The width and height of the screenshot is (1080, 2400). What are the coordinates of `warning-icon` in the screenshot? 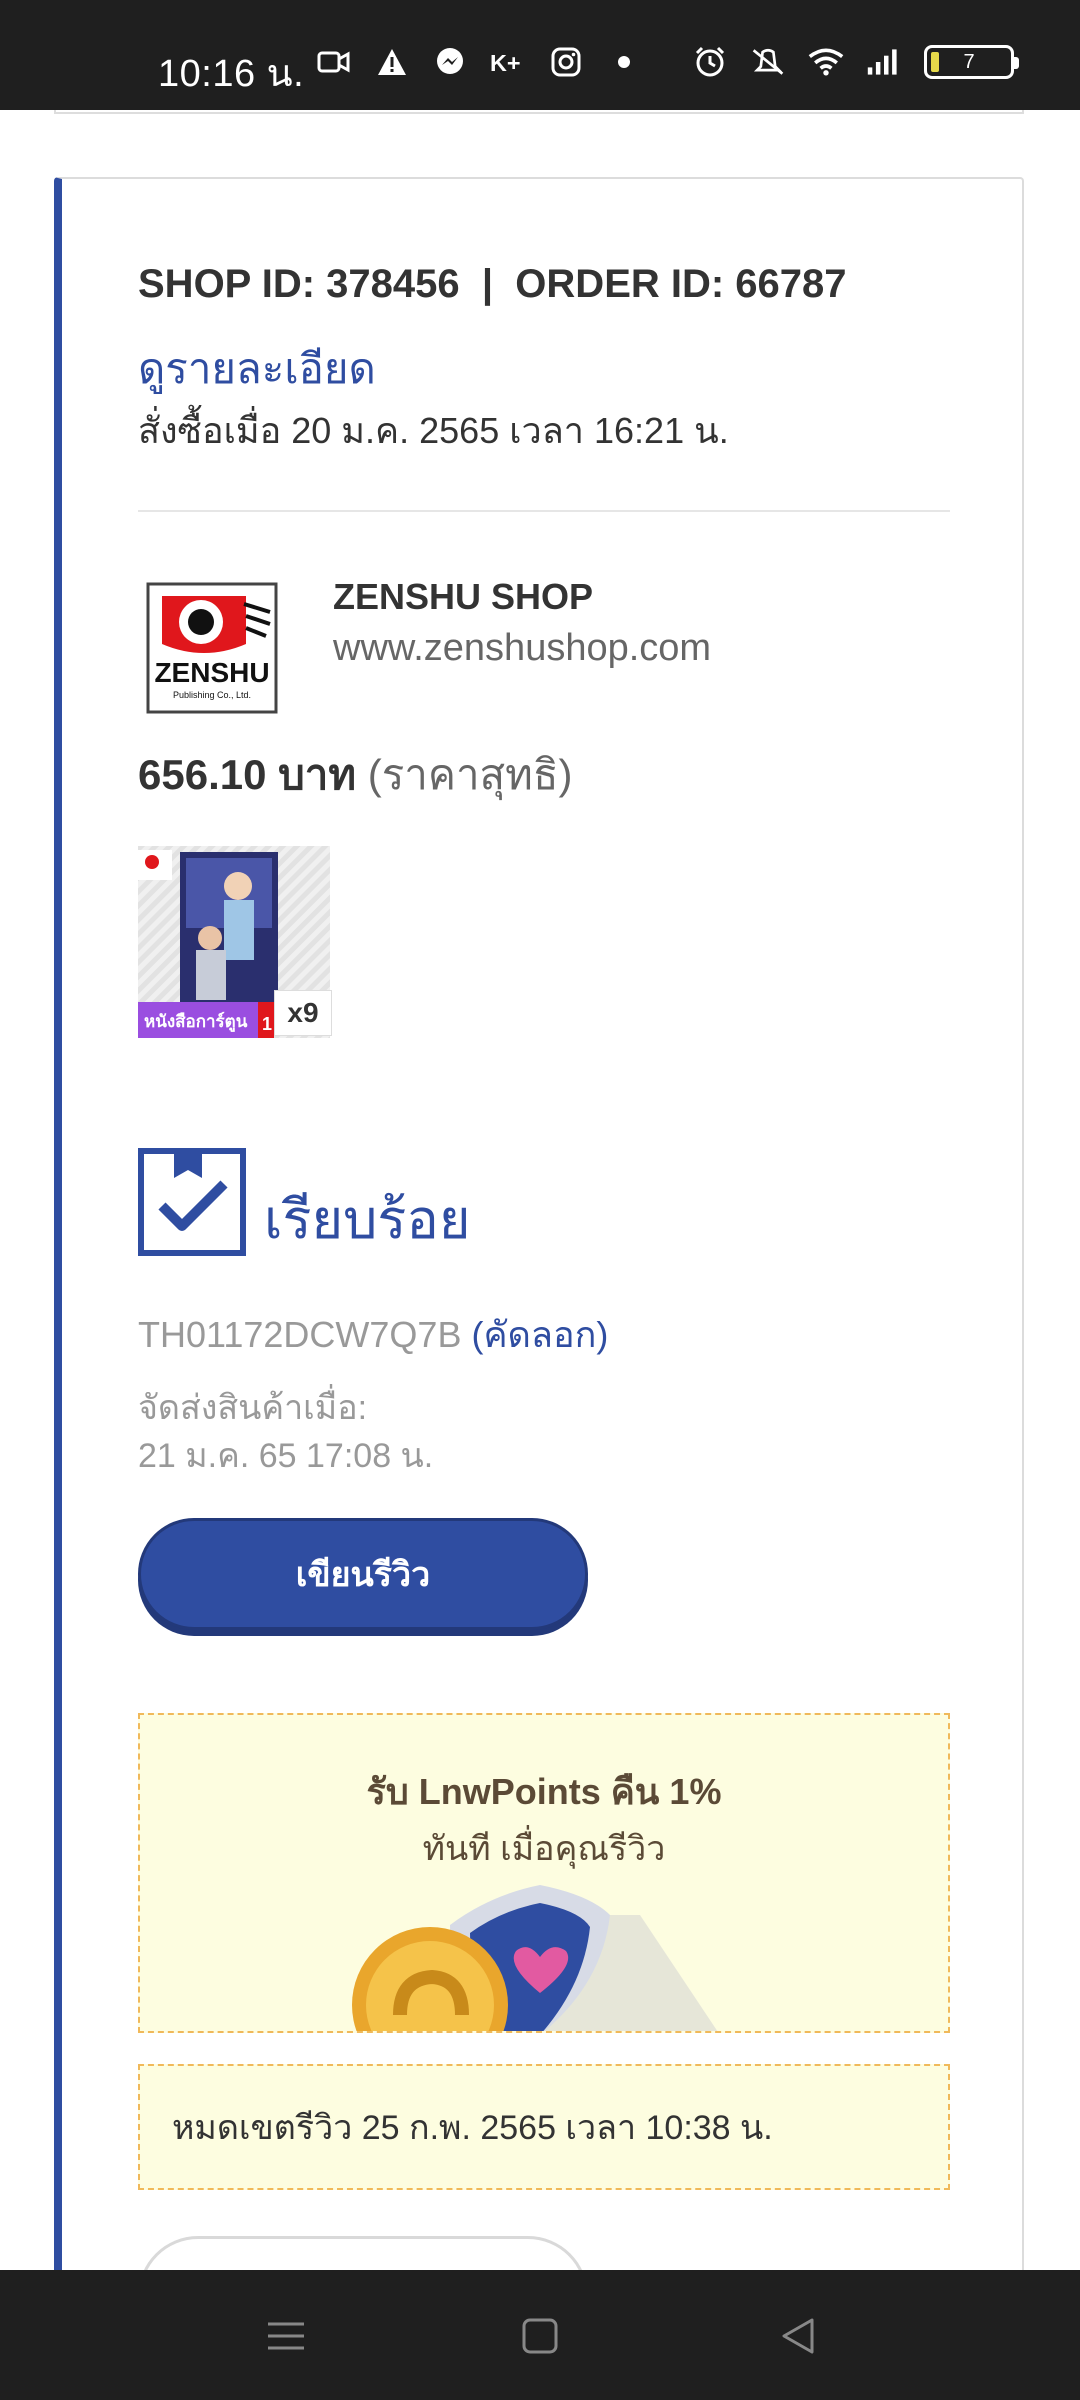 It's located at (392, 62).